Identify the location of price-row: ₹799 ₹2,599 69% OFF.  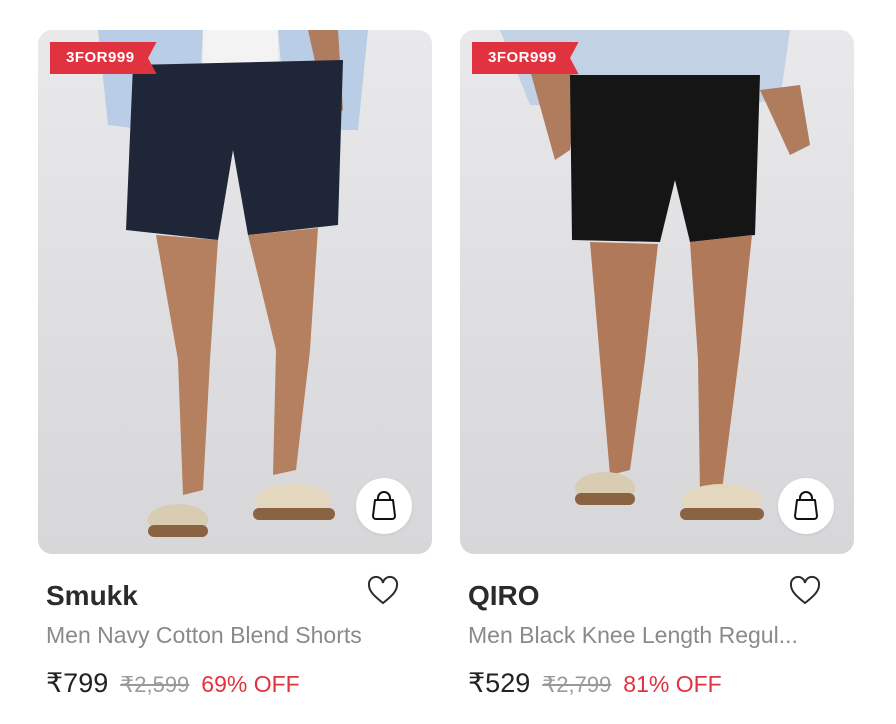
(173, 683).